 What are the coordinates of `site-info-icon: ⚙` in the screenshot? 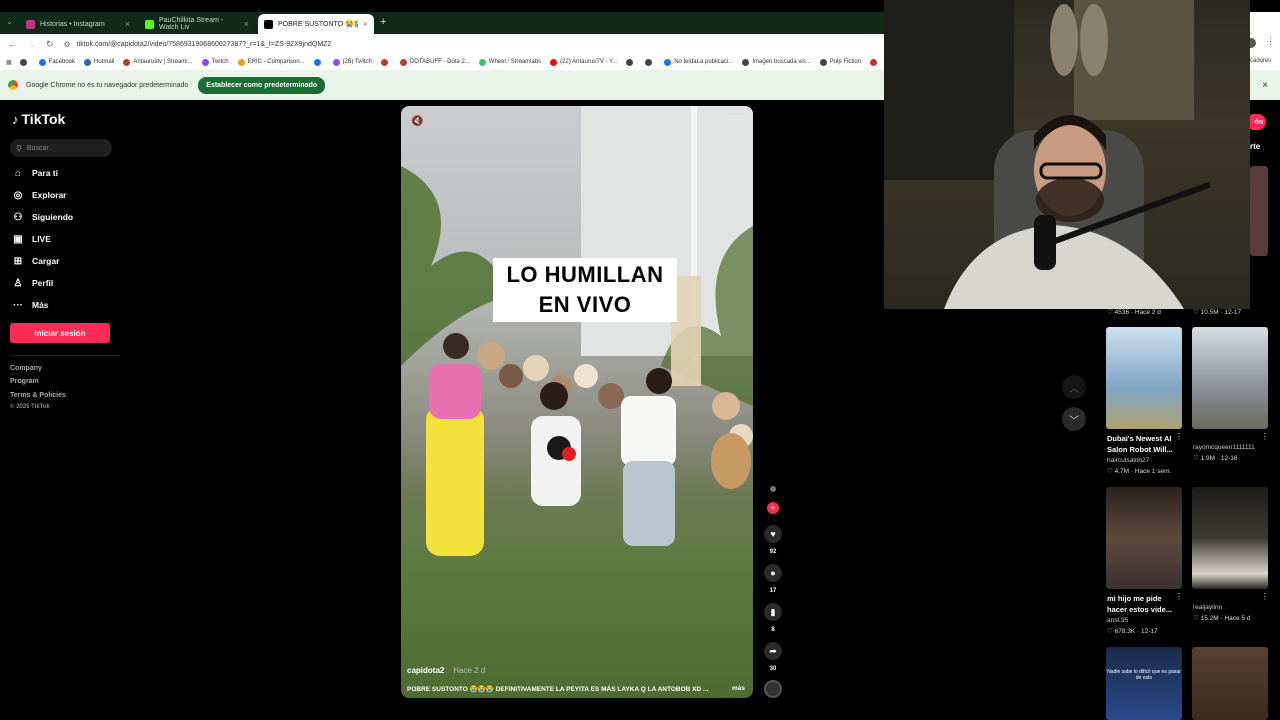 It's located at (67, 44).